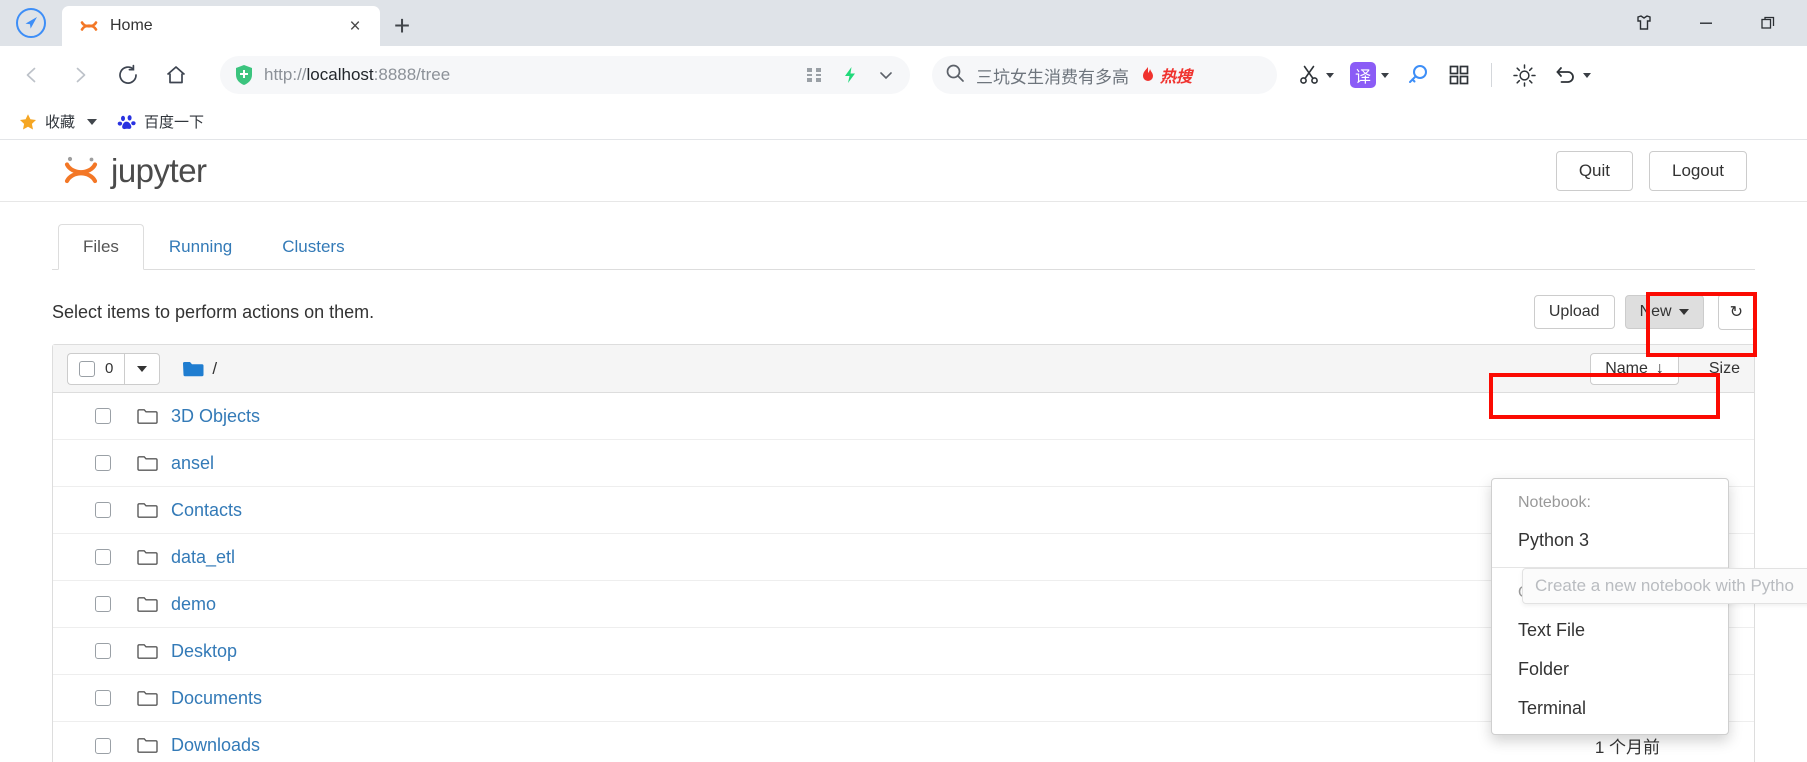 Image resolution: width=1807 pixels, height=762 pixels. I want to click on browser-tab-home: Home ×, so click(221, 26).